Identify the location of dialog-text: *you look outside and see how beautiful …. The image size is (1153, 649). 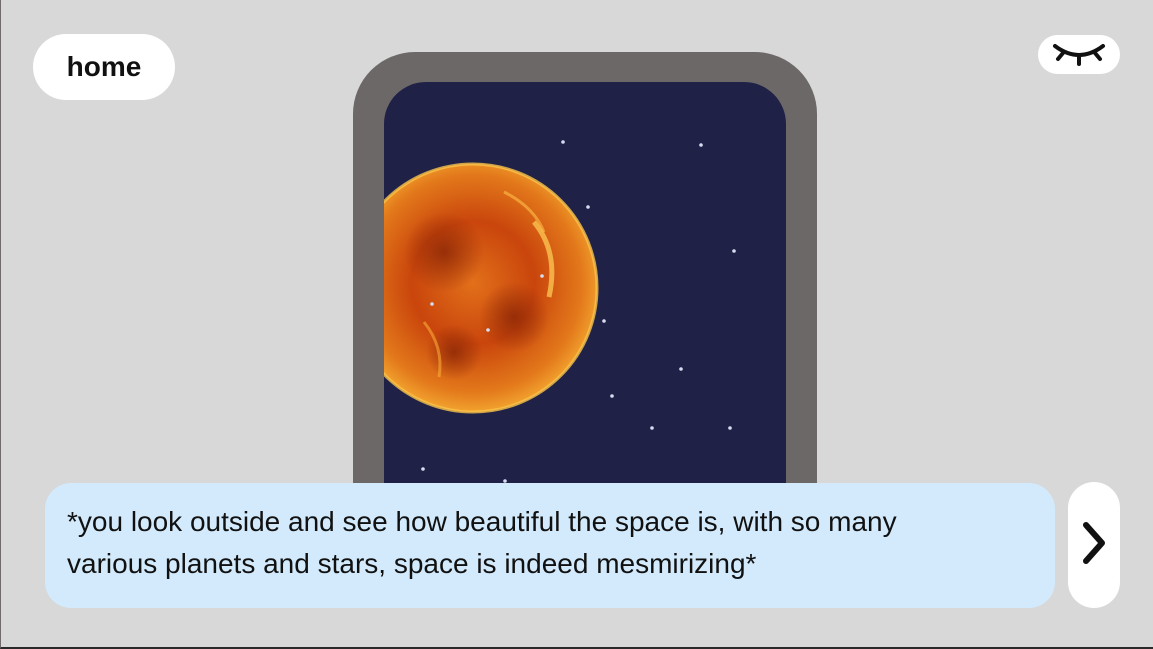
(550, 543).